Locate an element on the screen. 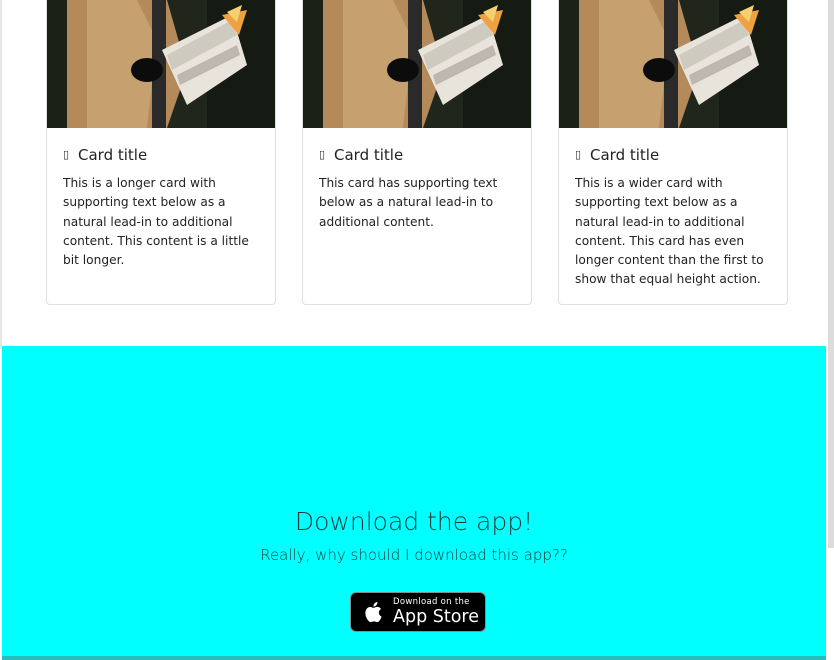 The width and height of the screenshot is (834, 660). download-subtitle: Really, why should I download this app?? is located at coordinates (414, 555).